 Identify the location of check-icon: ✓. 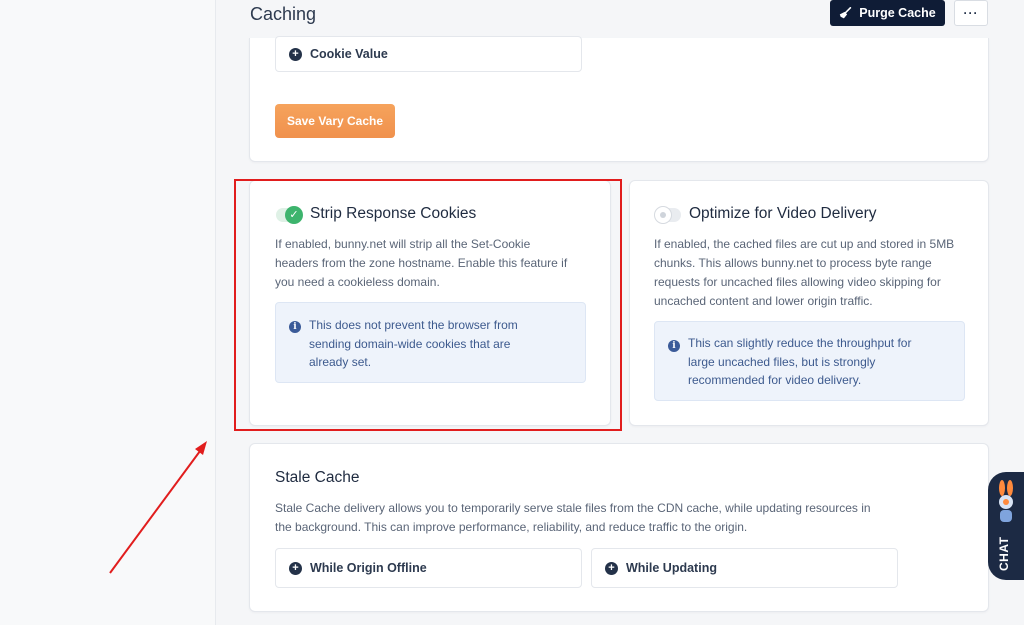
(294, 215).